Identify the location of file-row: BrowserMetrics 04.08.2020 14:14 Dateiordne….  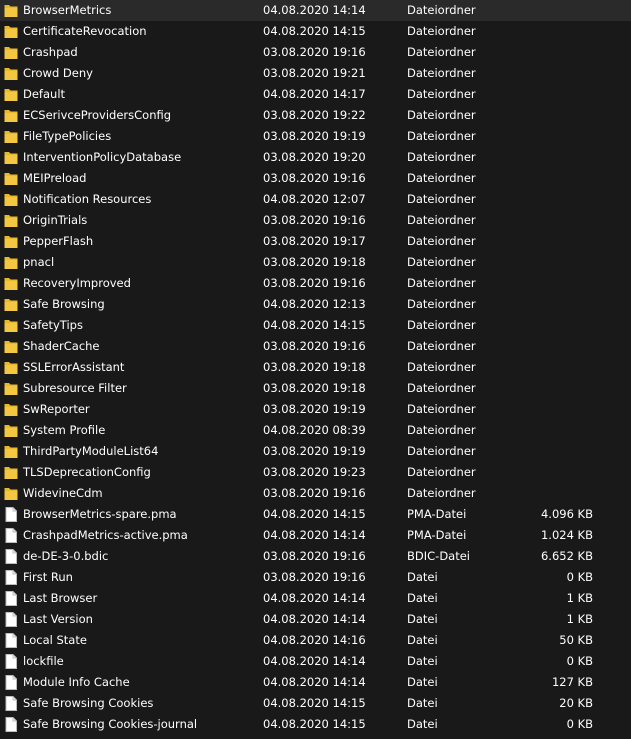
(315, 10).